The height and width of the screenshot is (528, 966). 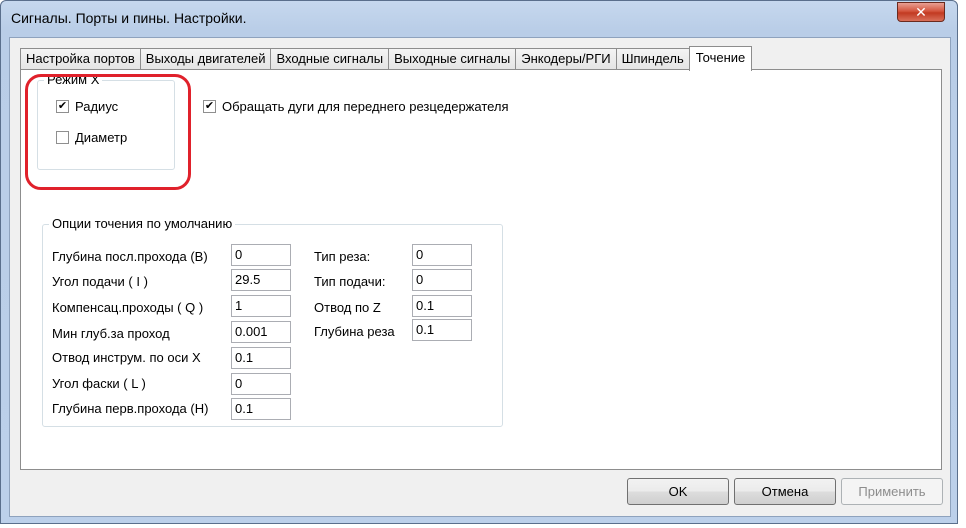 I want to click on window-title: Сигналы. Порты и пины. Настройки., so click(x=129, y=18).